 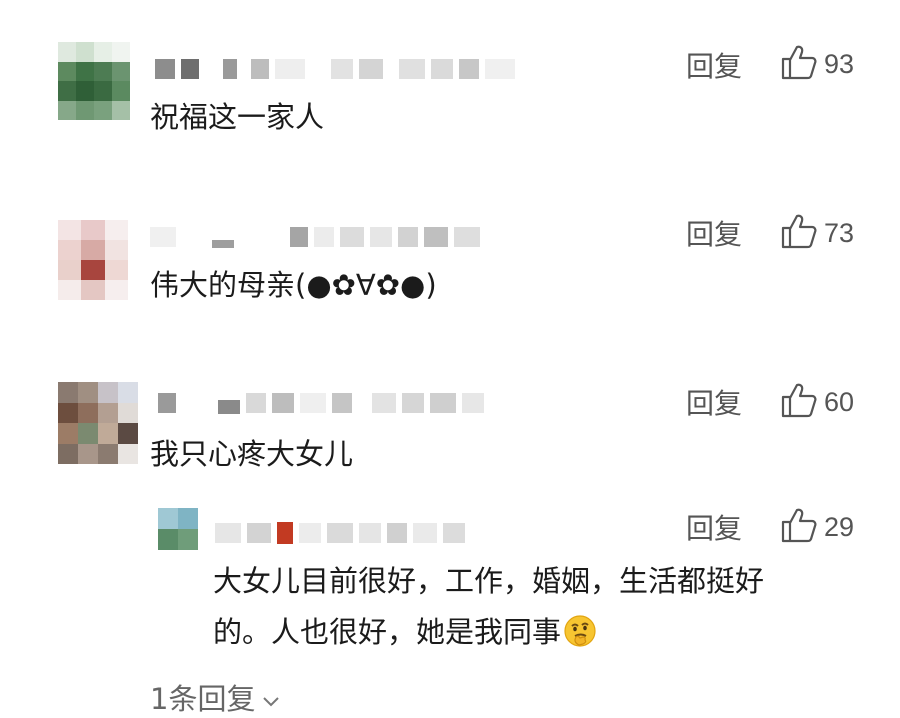 I want to click on like-count: 29, so click(x=839, y=526).